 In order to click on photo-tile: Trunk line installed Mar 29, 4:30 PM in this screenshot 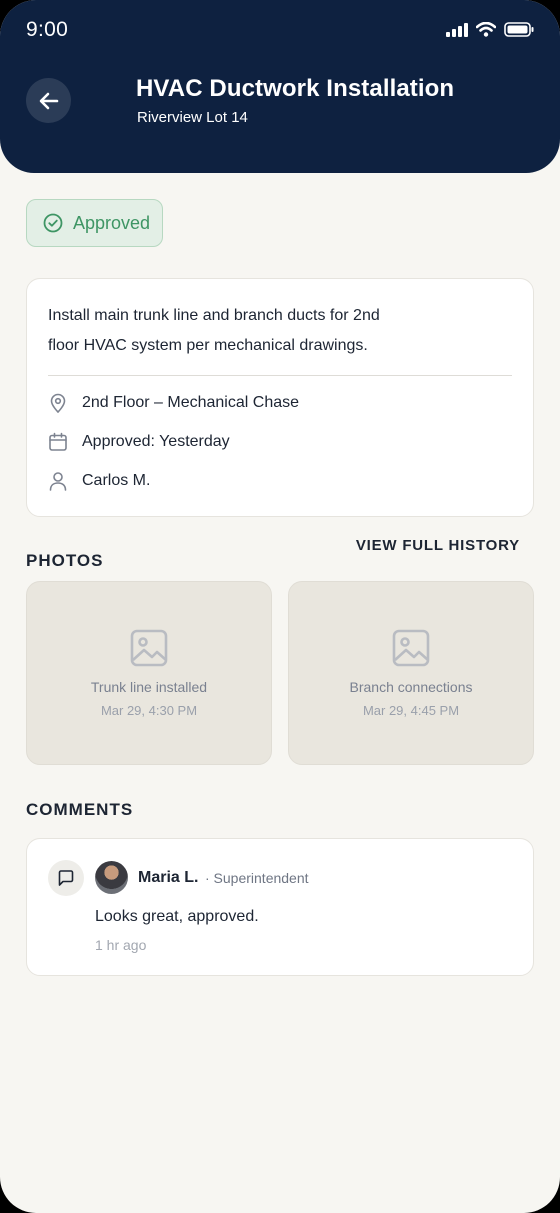, I will do `click(149, 673)`.